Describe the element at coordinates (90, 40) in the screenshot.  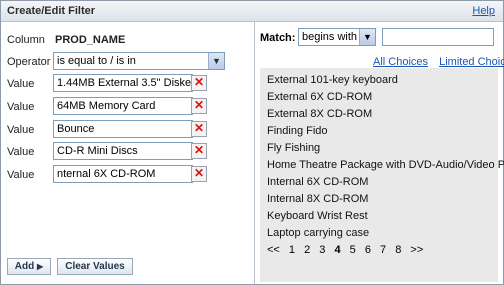
I see `column-value: PROD_NAME` at that location.